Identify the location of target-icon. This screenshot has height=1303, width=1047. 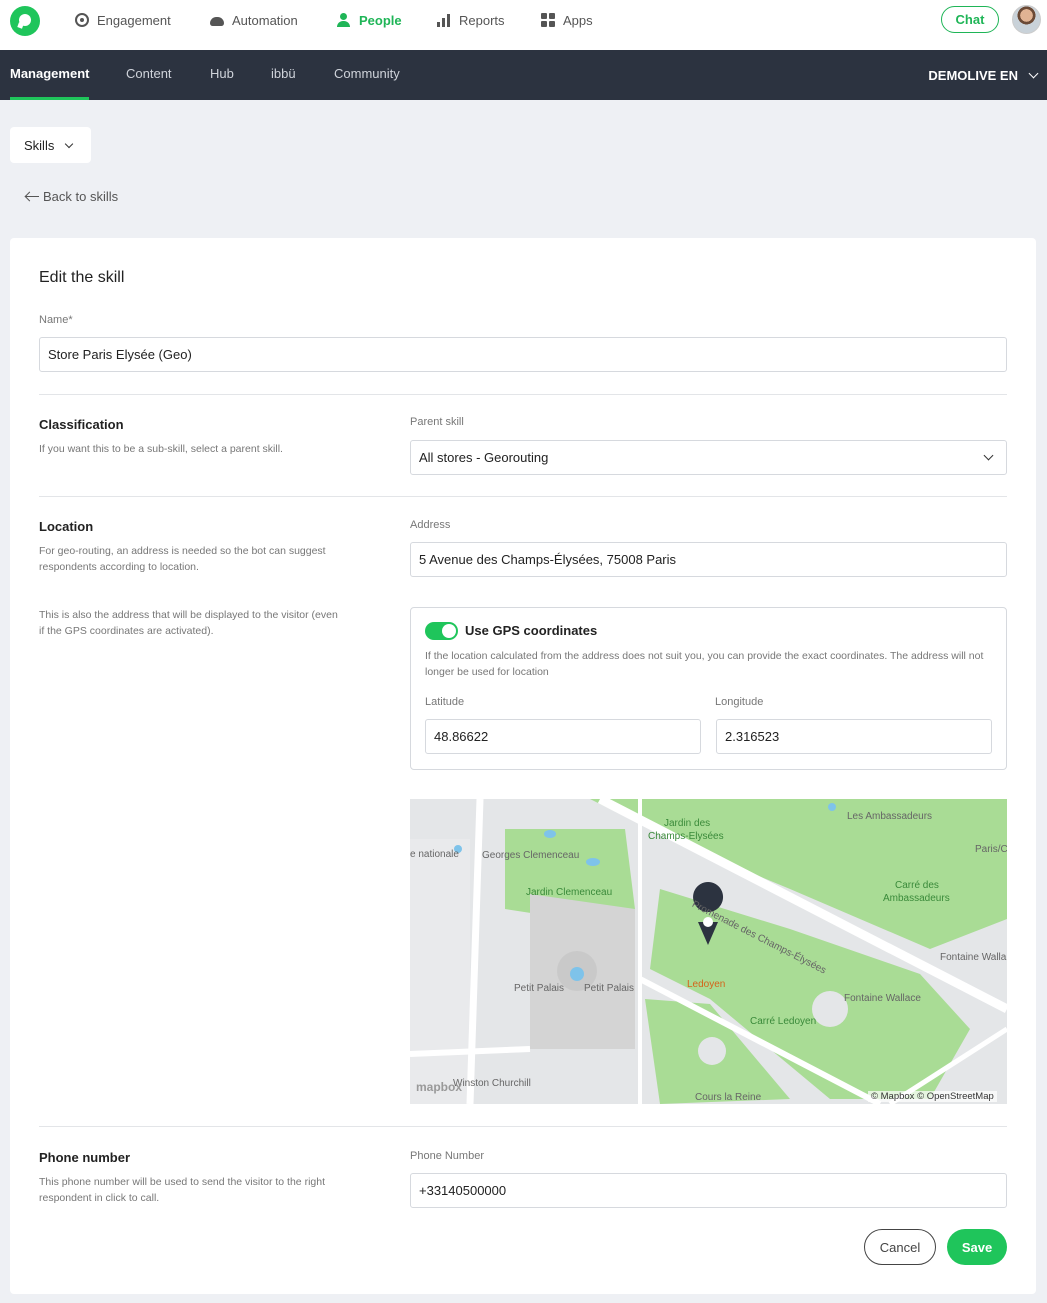
(82, 20).